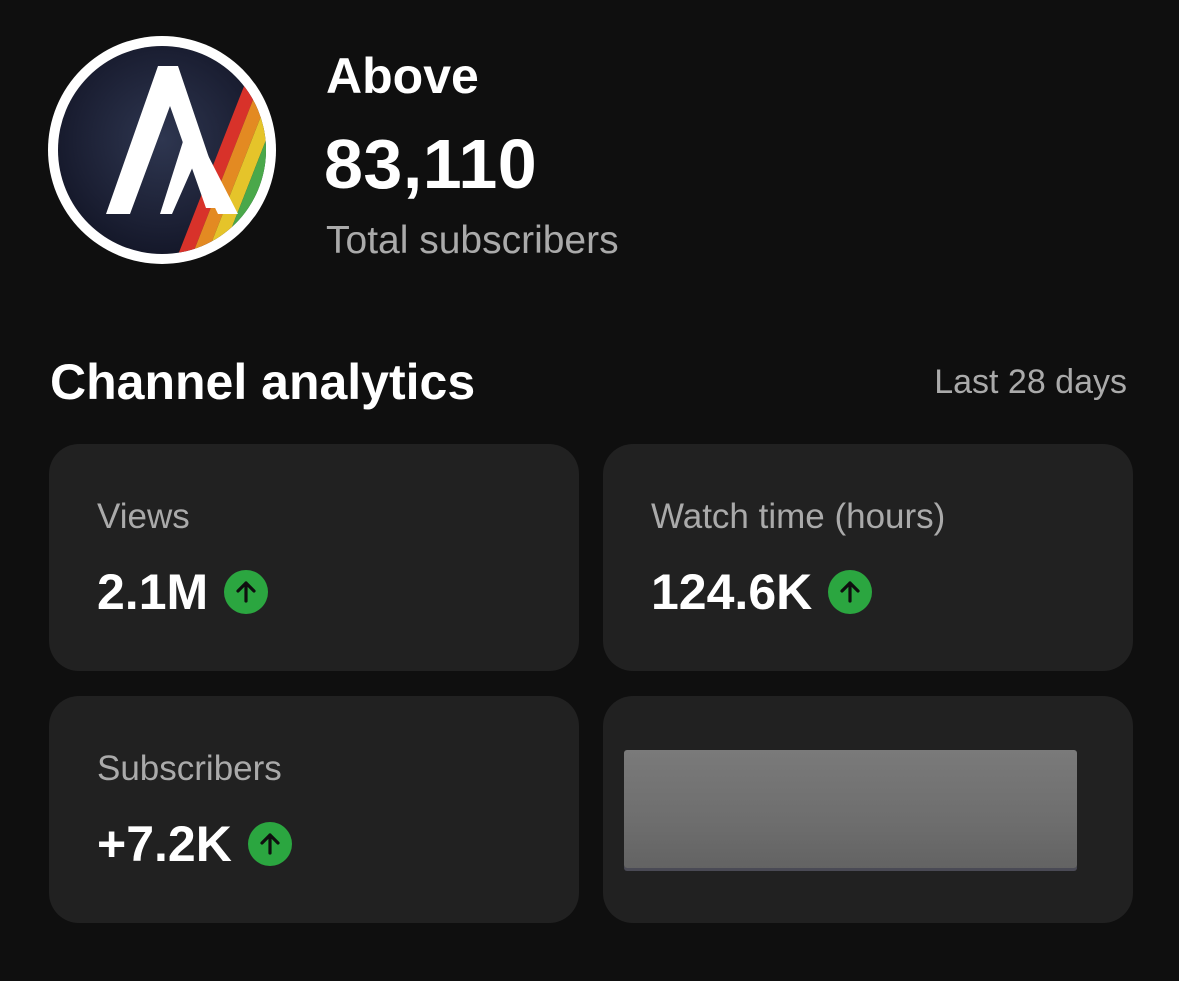 The height and width of the screenshot is (981, 1179). I want to click on views-value: 2.1M, so click(153, 592).